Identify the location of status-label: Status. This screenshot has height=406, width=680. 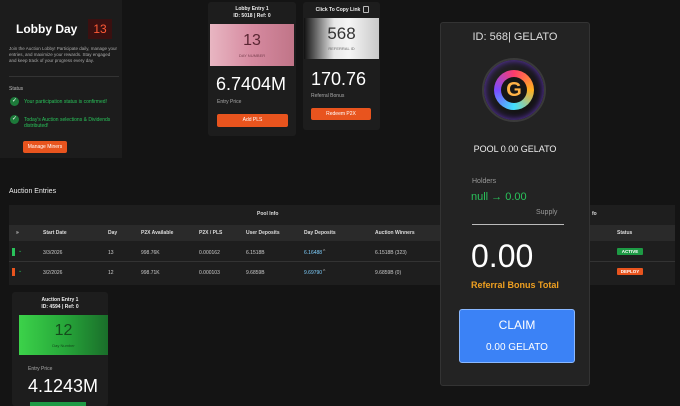
(16, 89).